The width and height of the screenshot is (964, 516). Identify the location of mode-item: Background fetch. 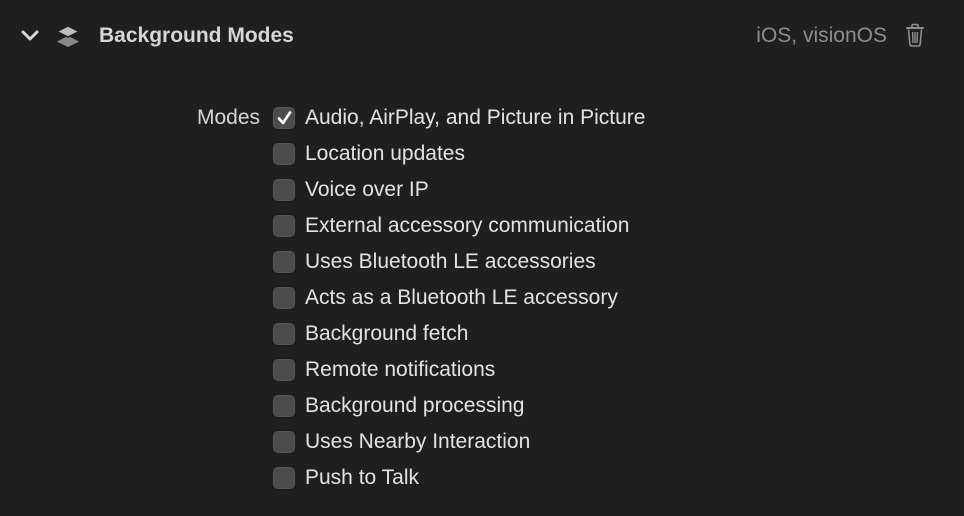
(459, 334).